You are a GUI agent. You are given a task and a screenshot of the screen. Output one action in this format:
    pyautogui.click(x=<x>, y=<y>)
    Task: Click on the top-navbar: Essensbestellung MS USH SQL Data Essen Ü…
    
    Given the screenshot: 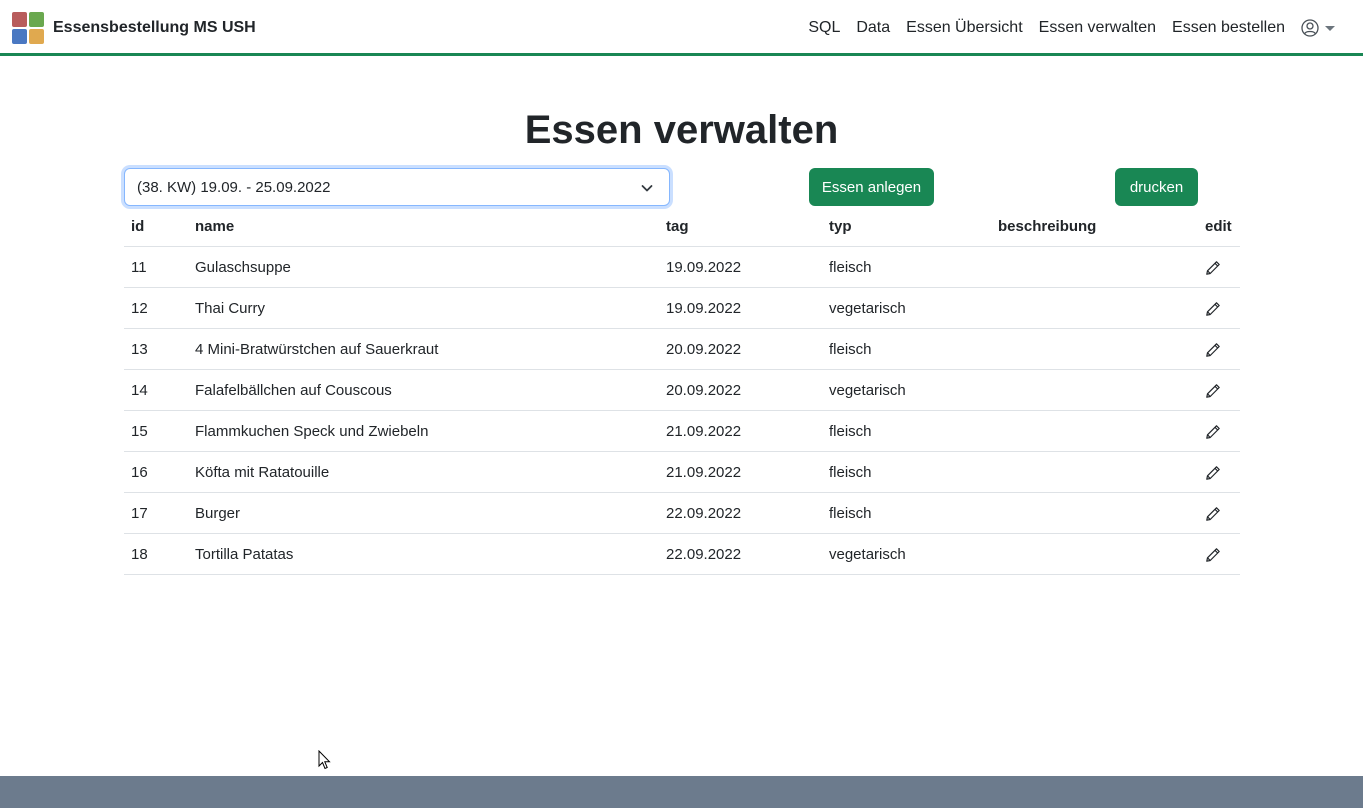 What is the action you would take?
    pyautogui.click(x=681, y=28)
    